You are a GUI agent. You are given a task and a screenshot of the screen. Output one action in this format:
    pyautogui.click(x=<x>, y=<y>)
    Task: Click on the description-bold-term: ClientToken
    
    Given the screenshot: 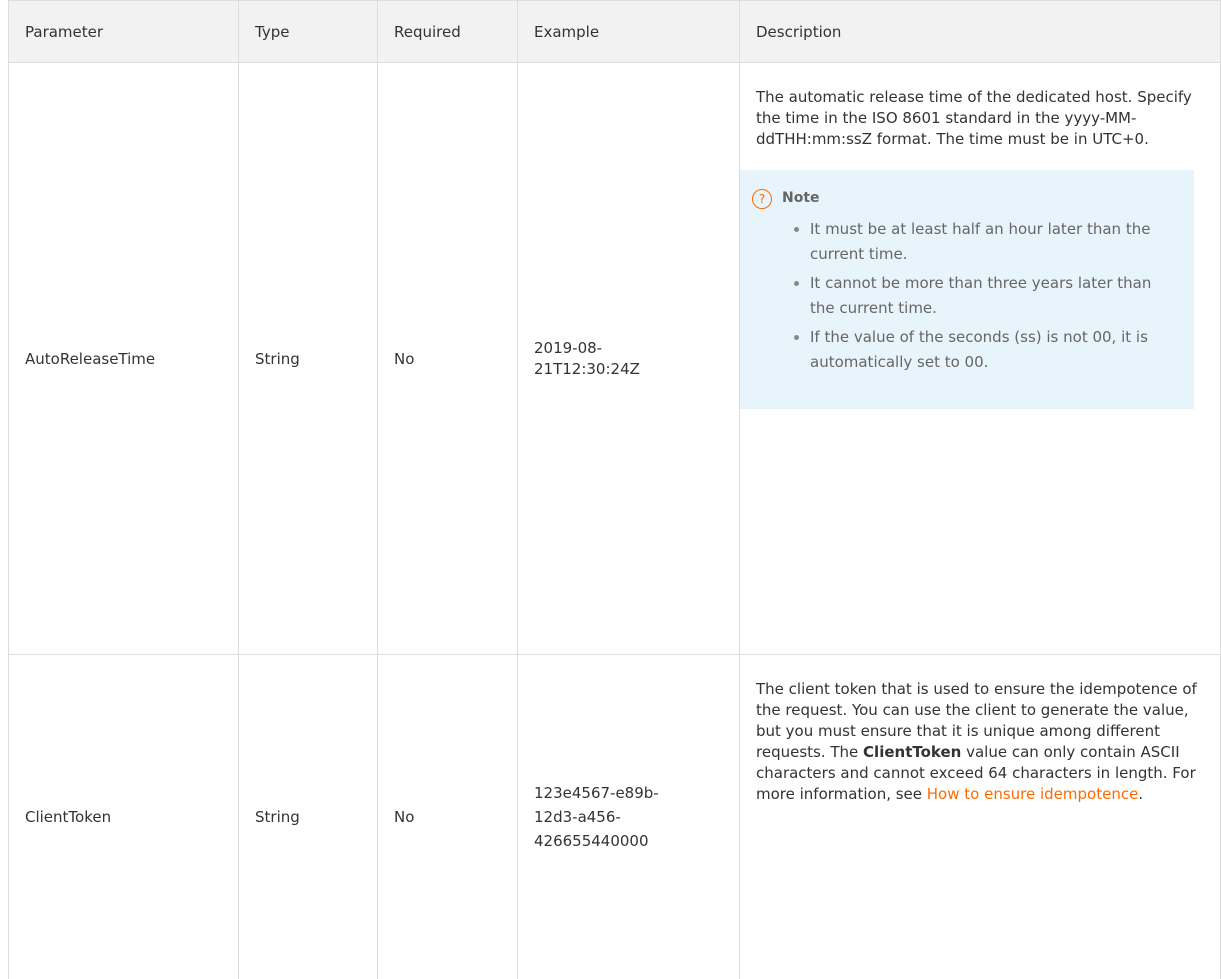 What is the action you would take?
    pyautogui.click(x=912, y=752)
    